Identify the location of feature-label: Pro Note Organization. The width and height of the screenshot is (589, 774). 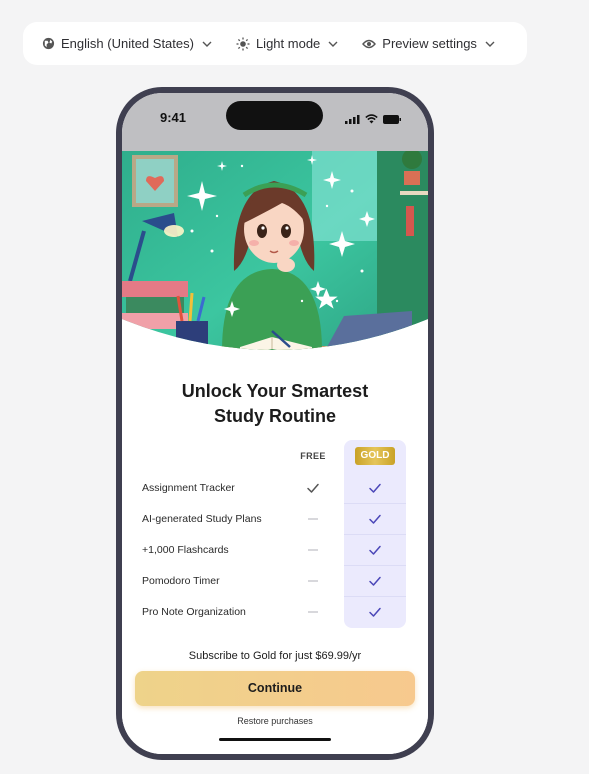
(194, 612).